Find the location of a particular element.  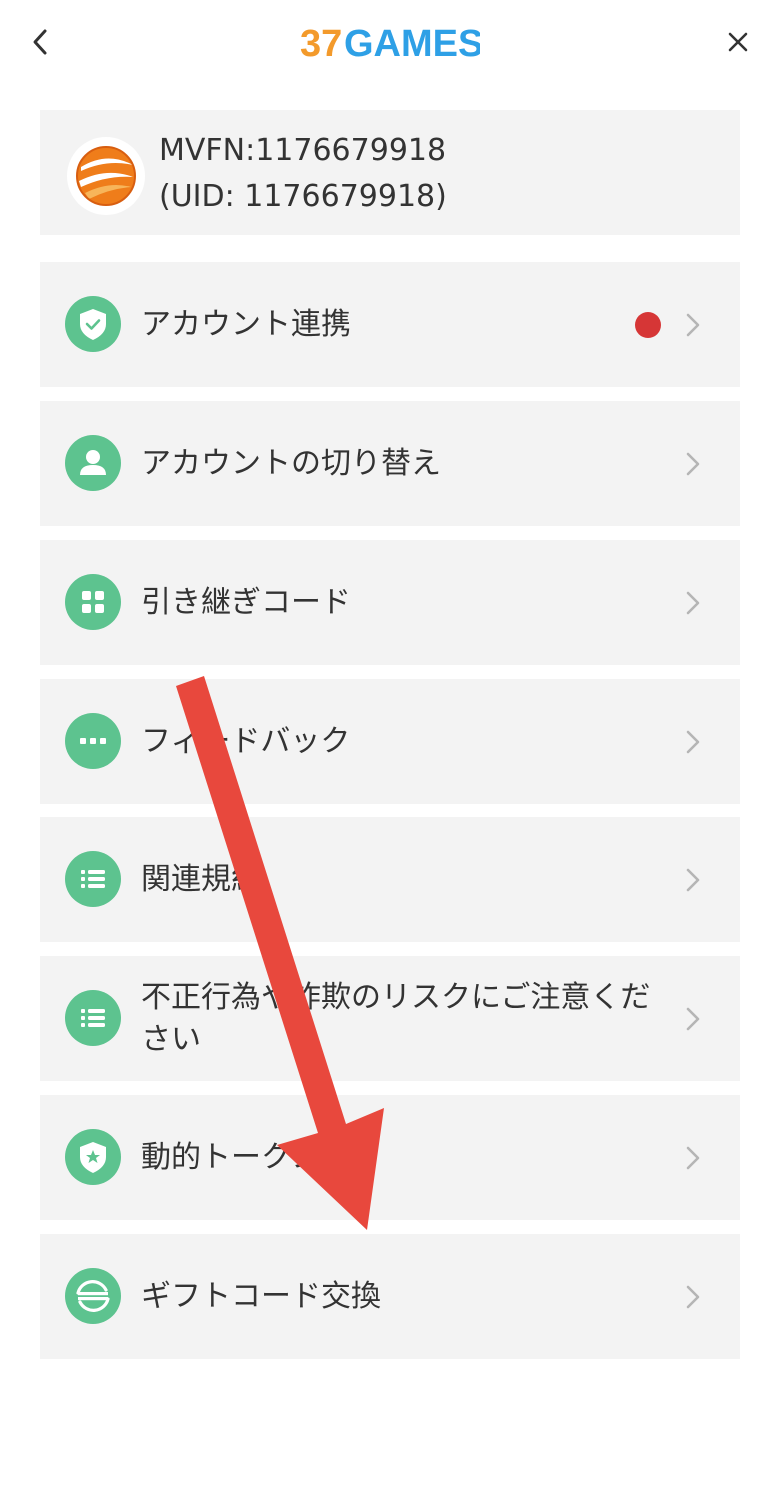

svg-text: GAMES is located at coordinates (412, 43).